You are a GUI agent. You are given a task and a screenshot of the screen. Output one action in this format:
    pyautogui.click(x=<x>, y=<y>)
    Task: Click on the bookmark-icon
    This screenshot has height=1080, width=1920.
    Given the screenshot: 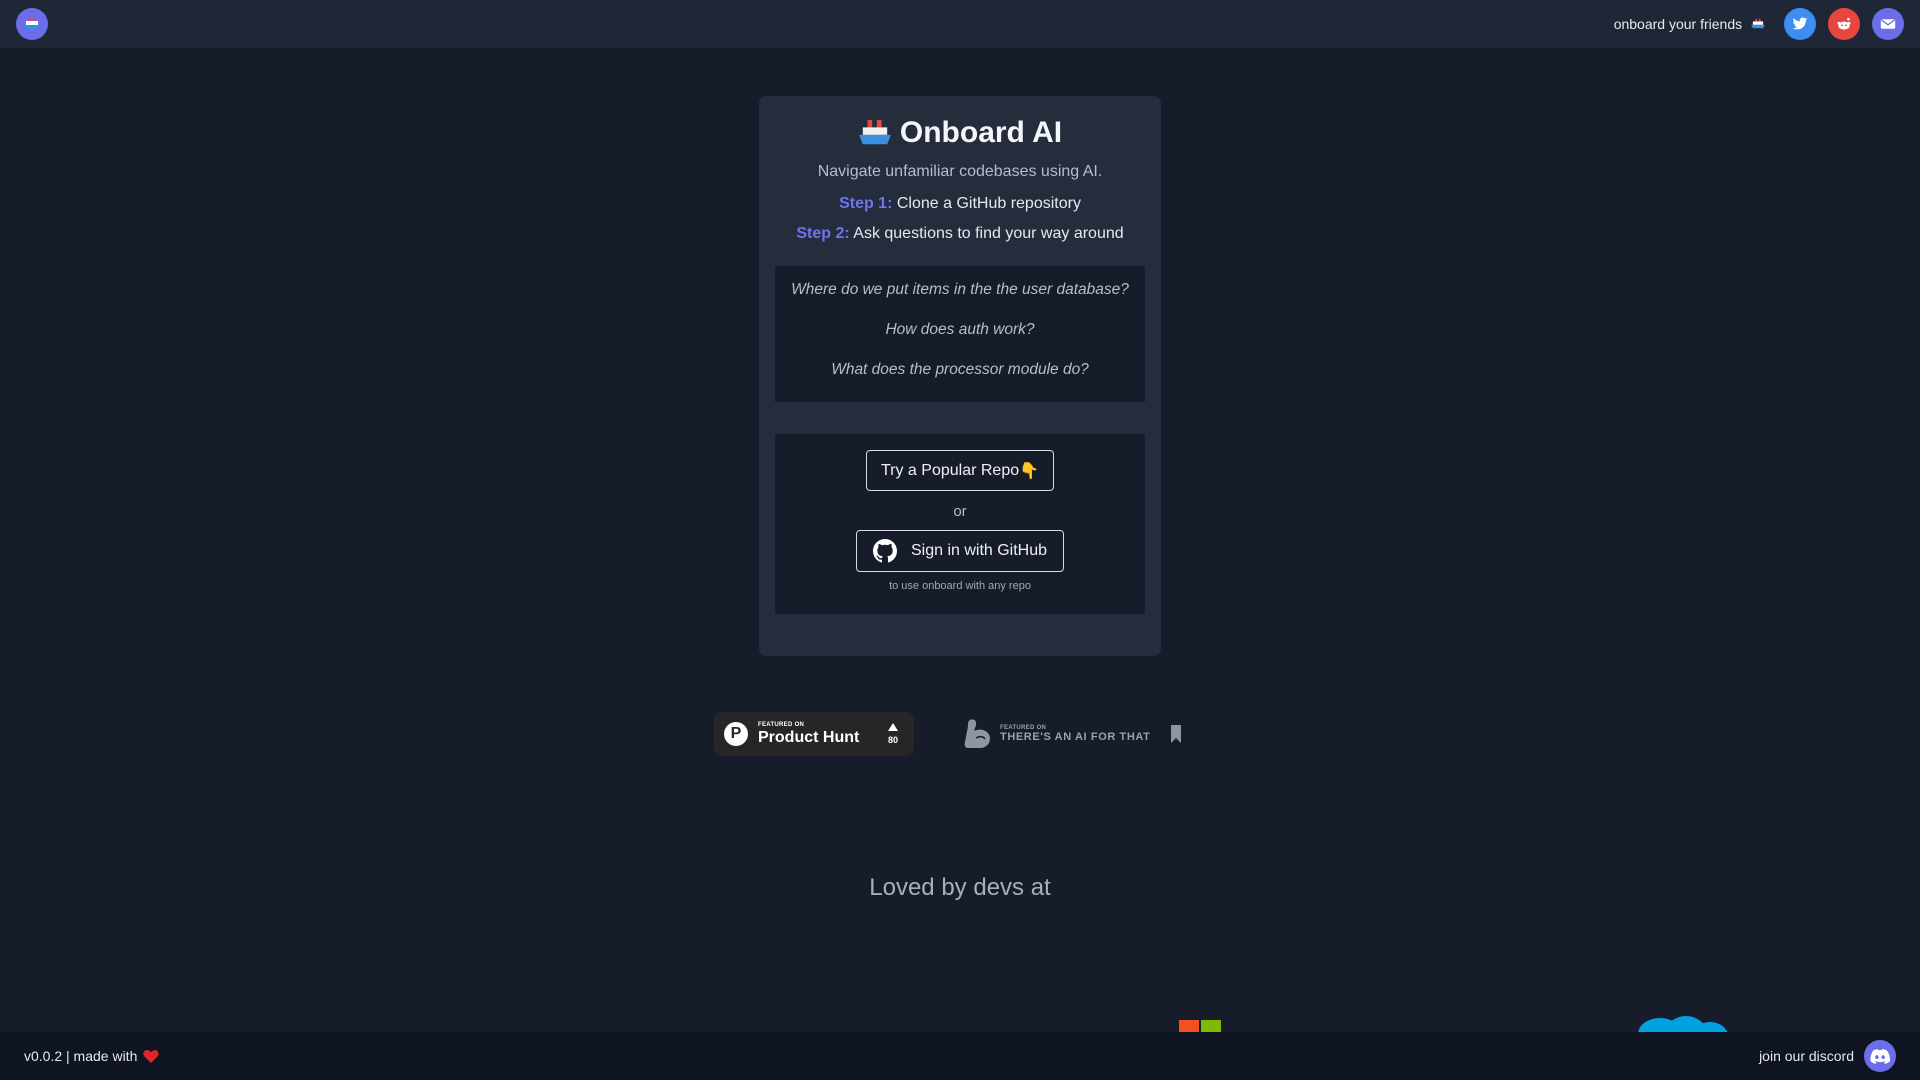 What is the action you would take?
    pyautogui.click(x=1176, y=734)
    